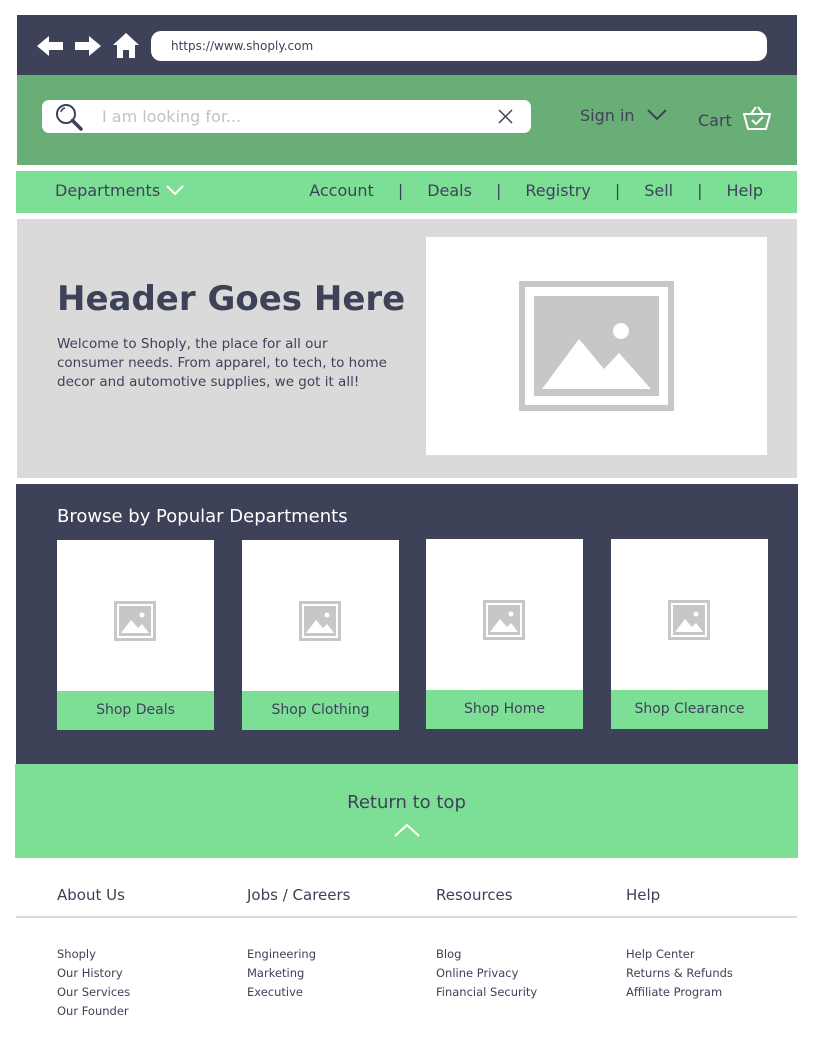  I want to click on department-card-clearance: Shop Clearance, so click(689, 634).